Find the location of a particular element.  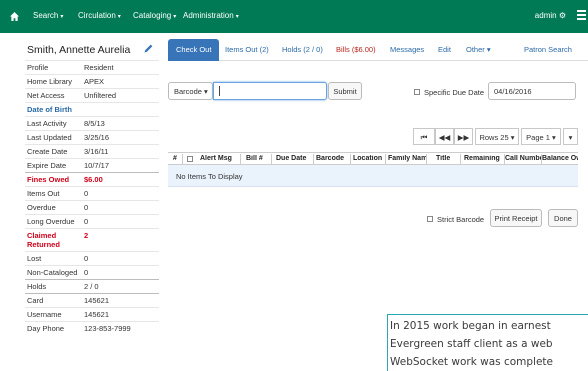

tab-edit: Edit is located at coordinates (444, 49).